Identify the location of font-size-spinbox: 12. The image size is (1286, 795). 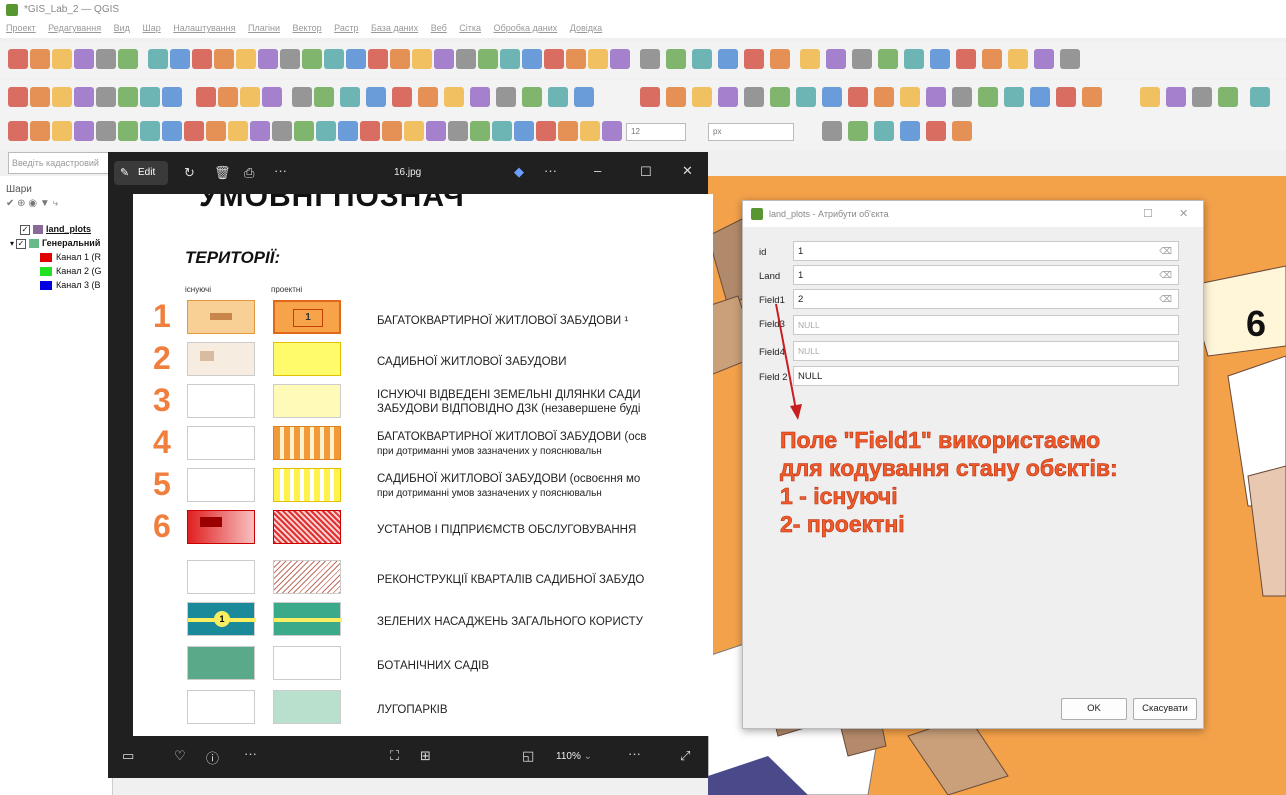
(656, 132).